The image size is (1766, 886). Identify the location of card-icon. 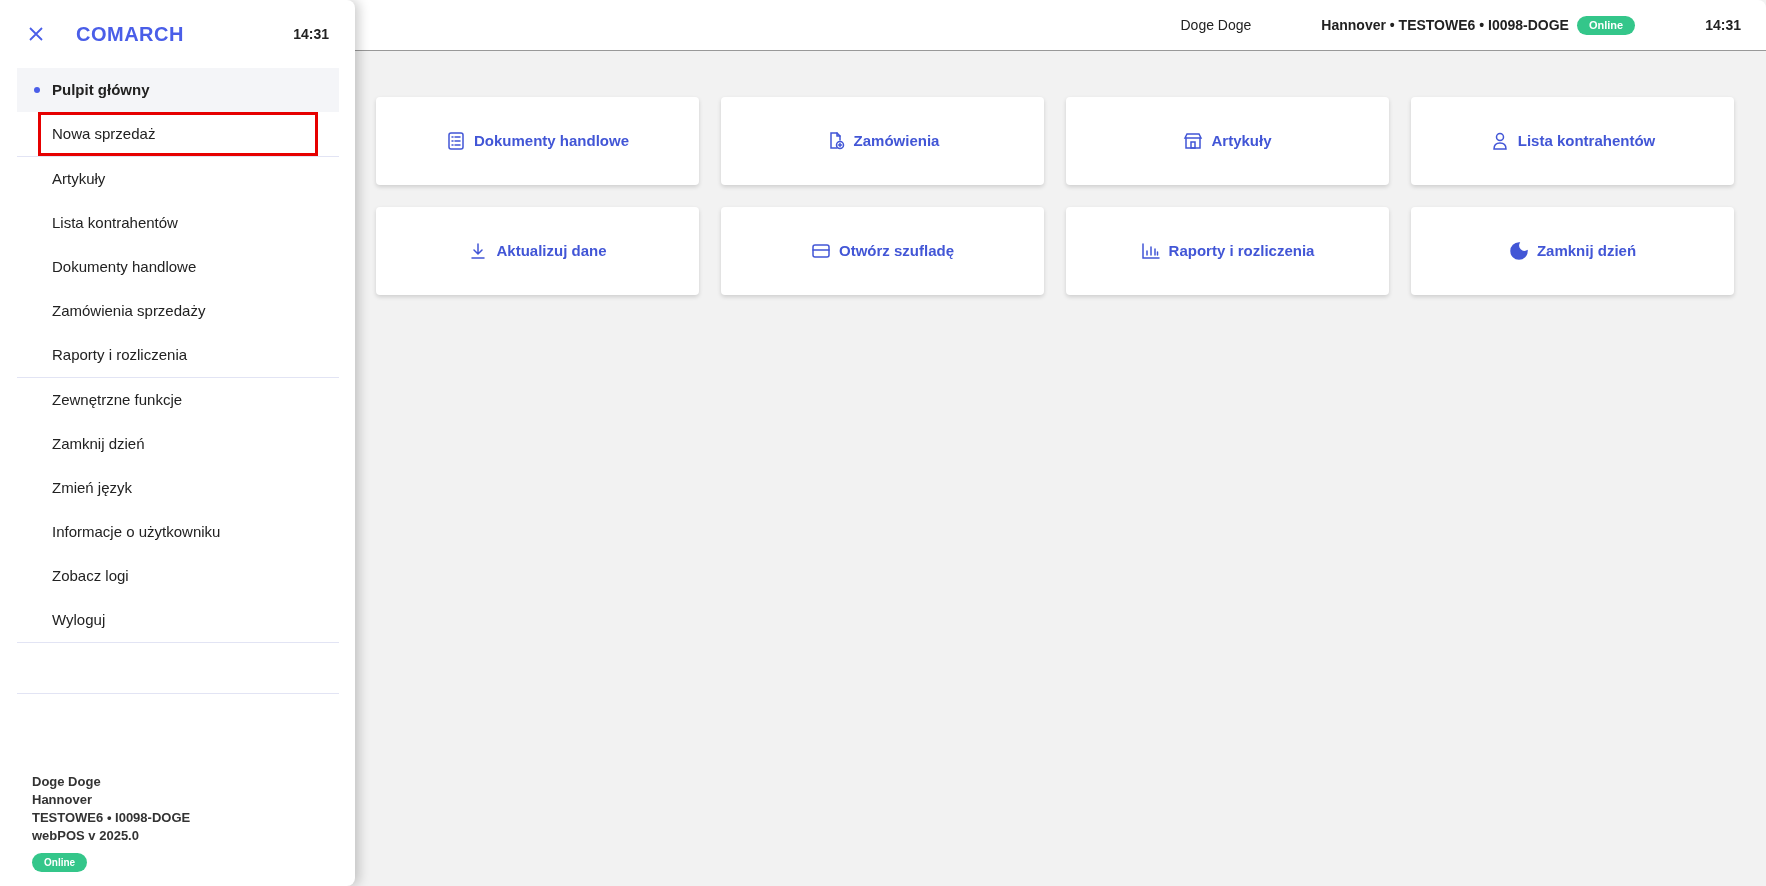
(821, 251).